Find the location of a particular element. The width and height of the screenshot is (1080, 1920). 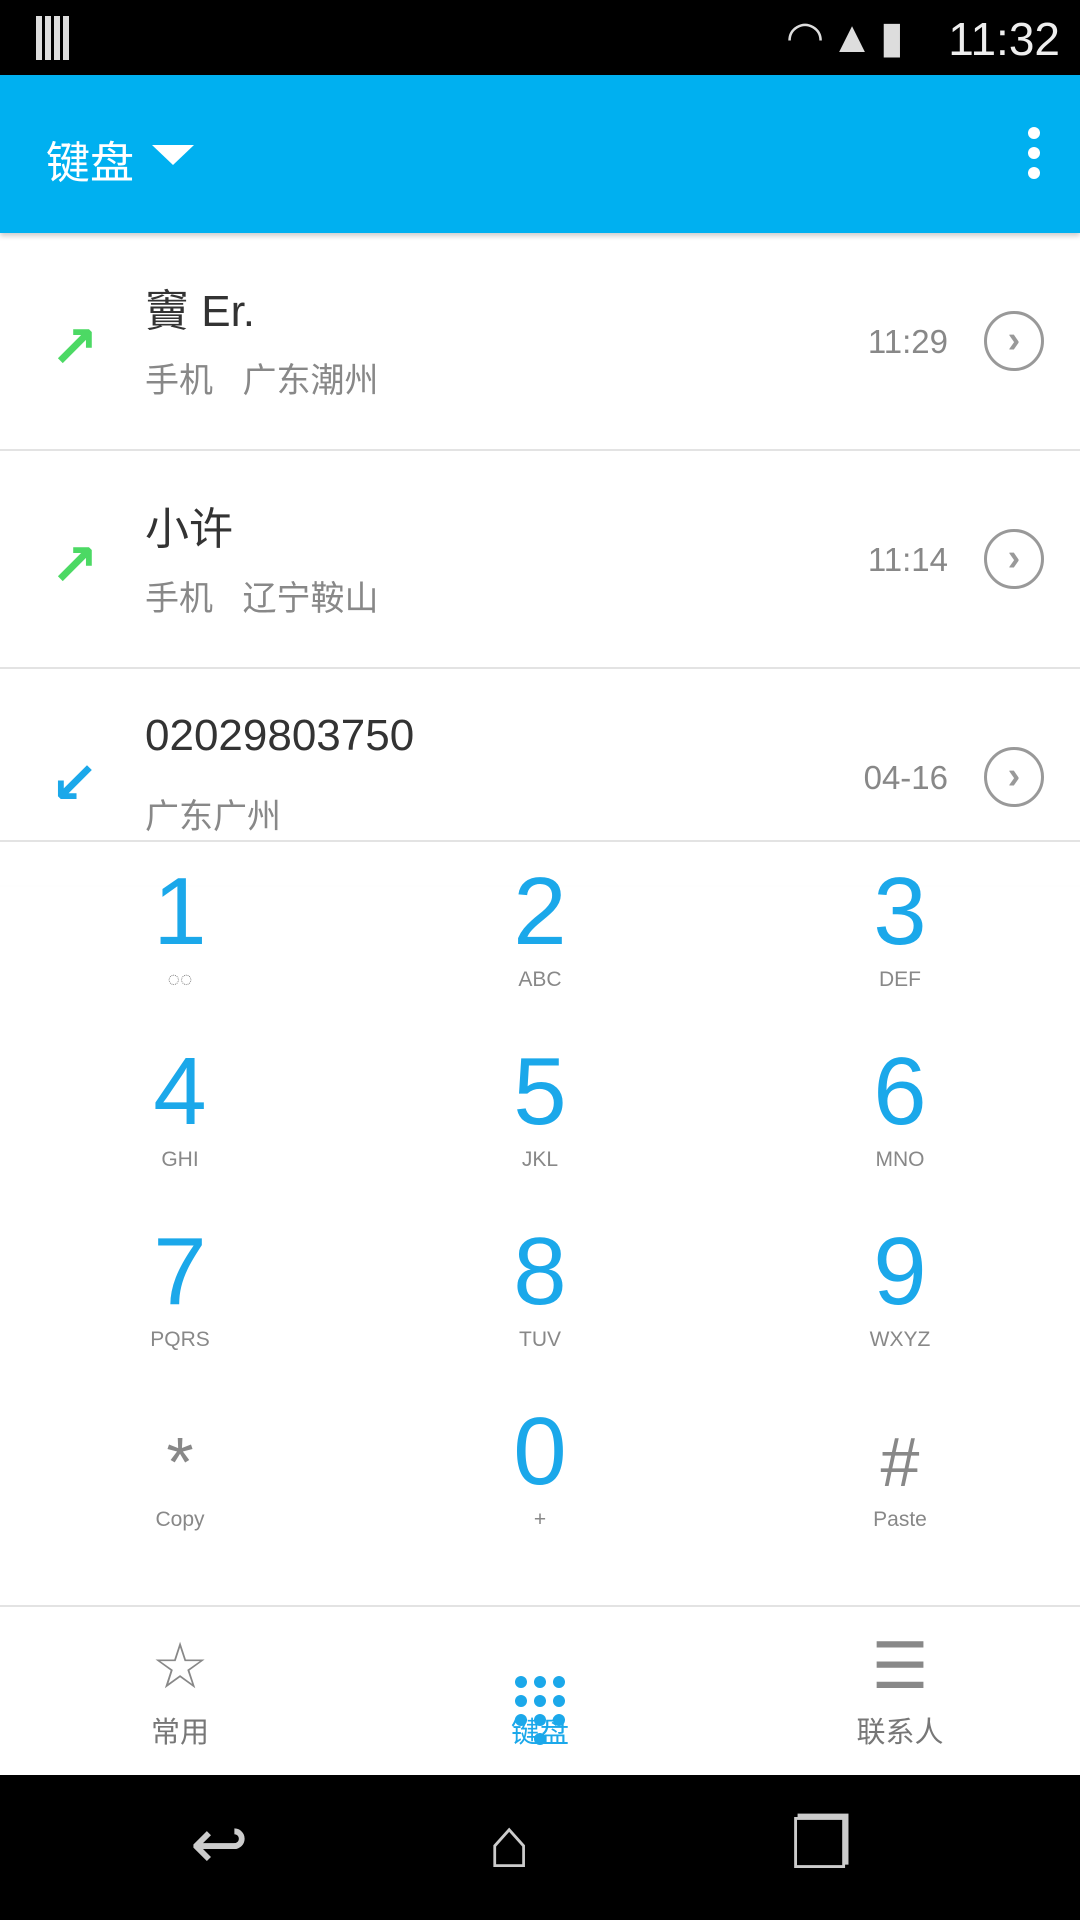

key-star: * Copy is located at coordinates (180, 1472).